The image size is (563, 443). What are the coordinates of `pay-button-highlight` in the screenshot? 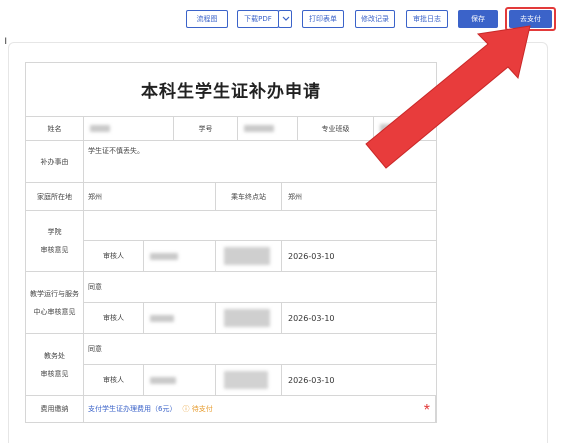 It's located at (530, 19).